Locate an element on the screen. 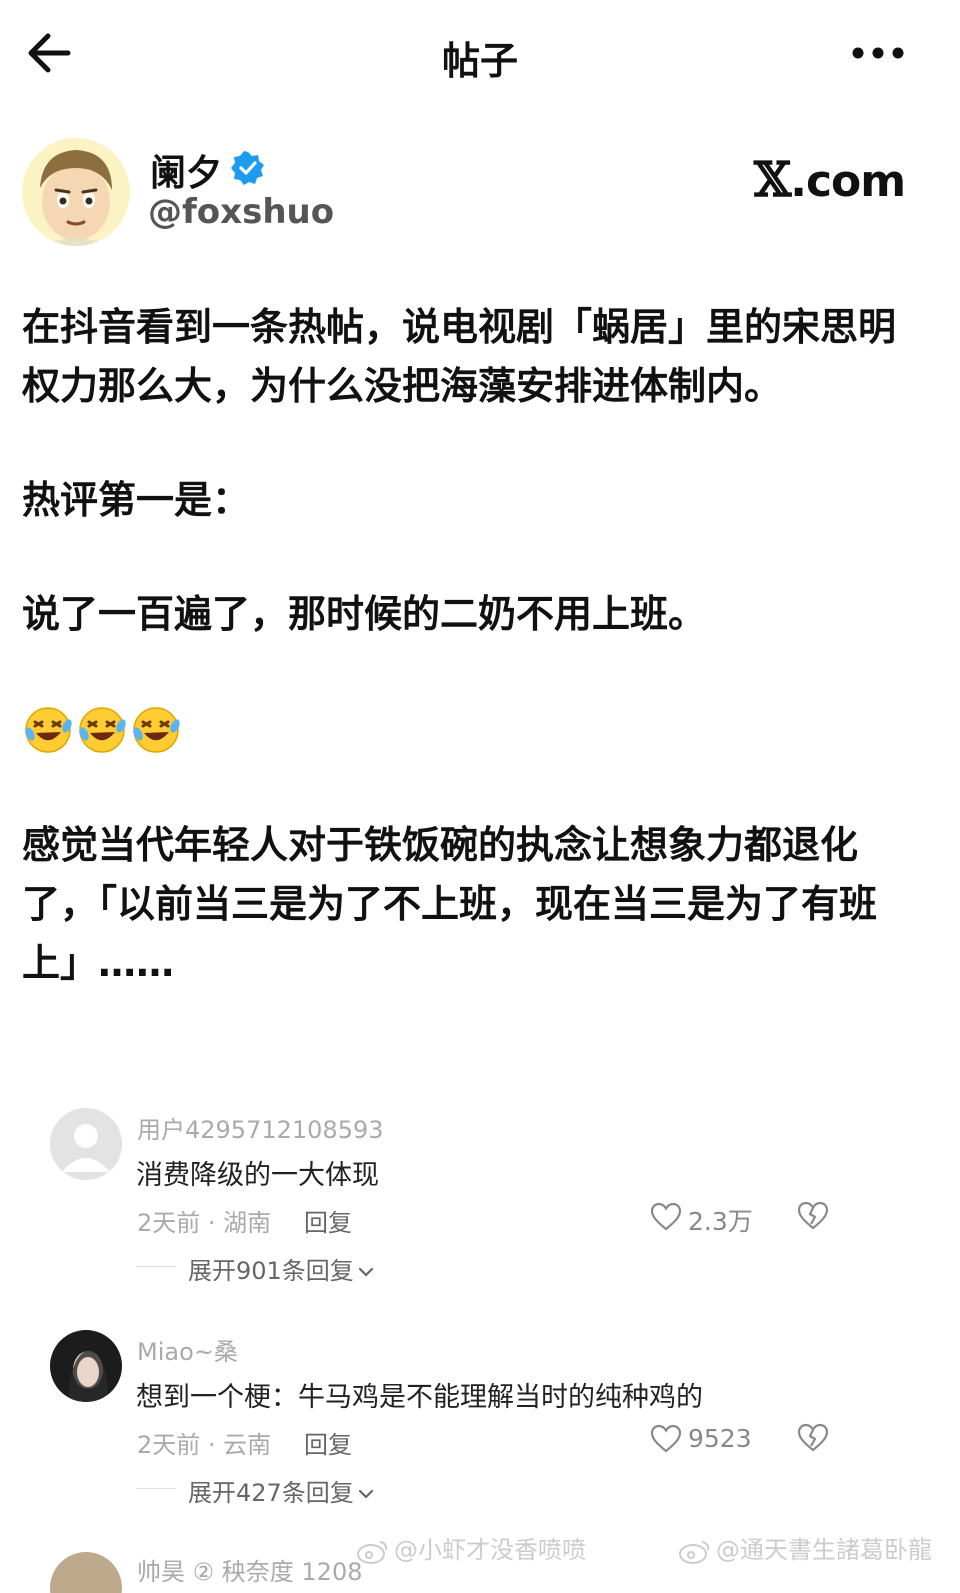 Image resolution: width=960 pixels, height=1593 pixels. author-name: 阑夕 is located at coordinates (186, 170).